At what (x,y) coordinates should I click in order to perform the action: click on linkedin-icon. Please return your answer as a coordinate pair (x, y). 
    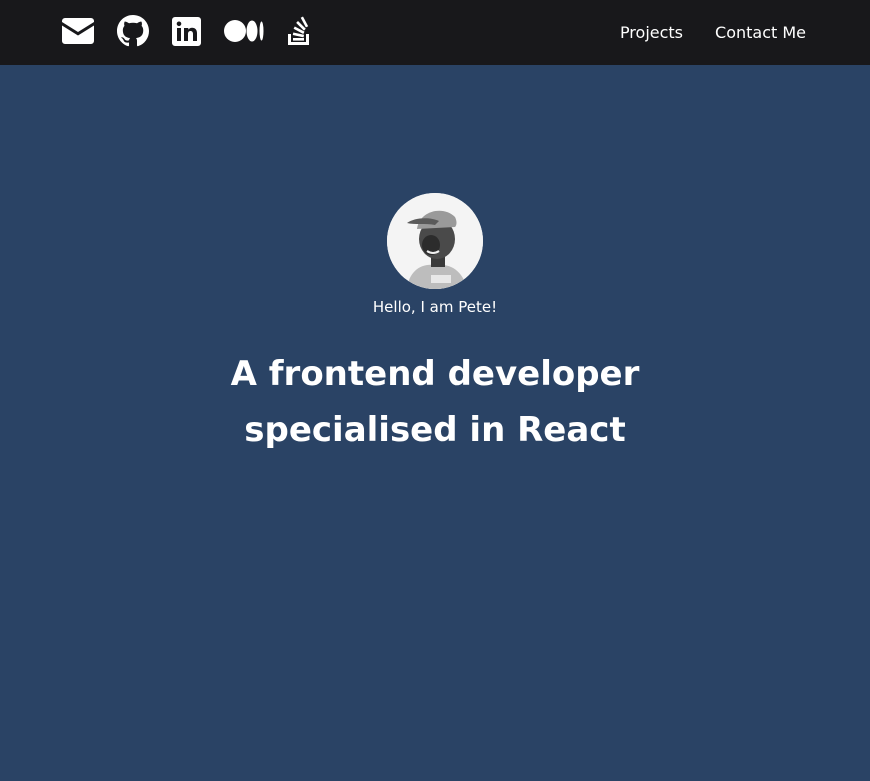
    Looking at the image, I should click on (186, 31).